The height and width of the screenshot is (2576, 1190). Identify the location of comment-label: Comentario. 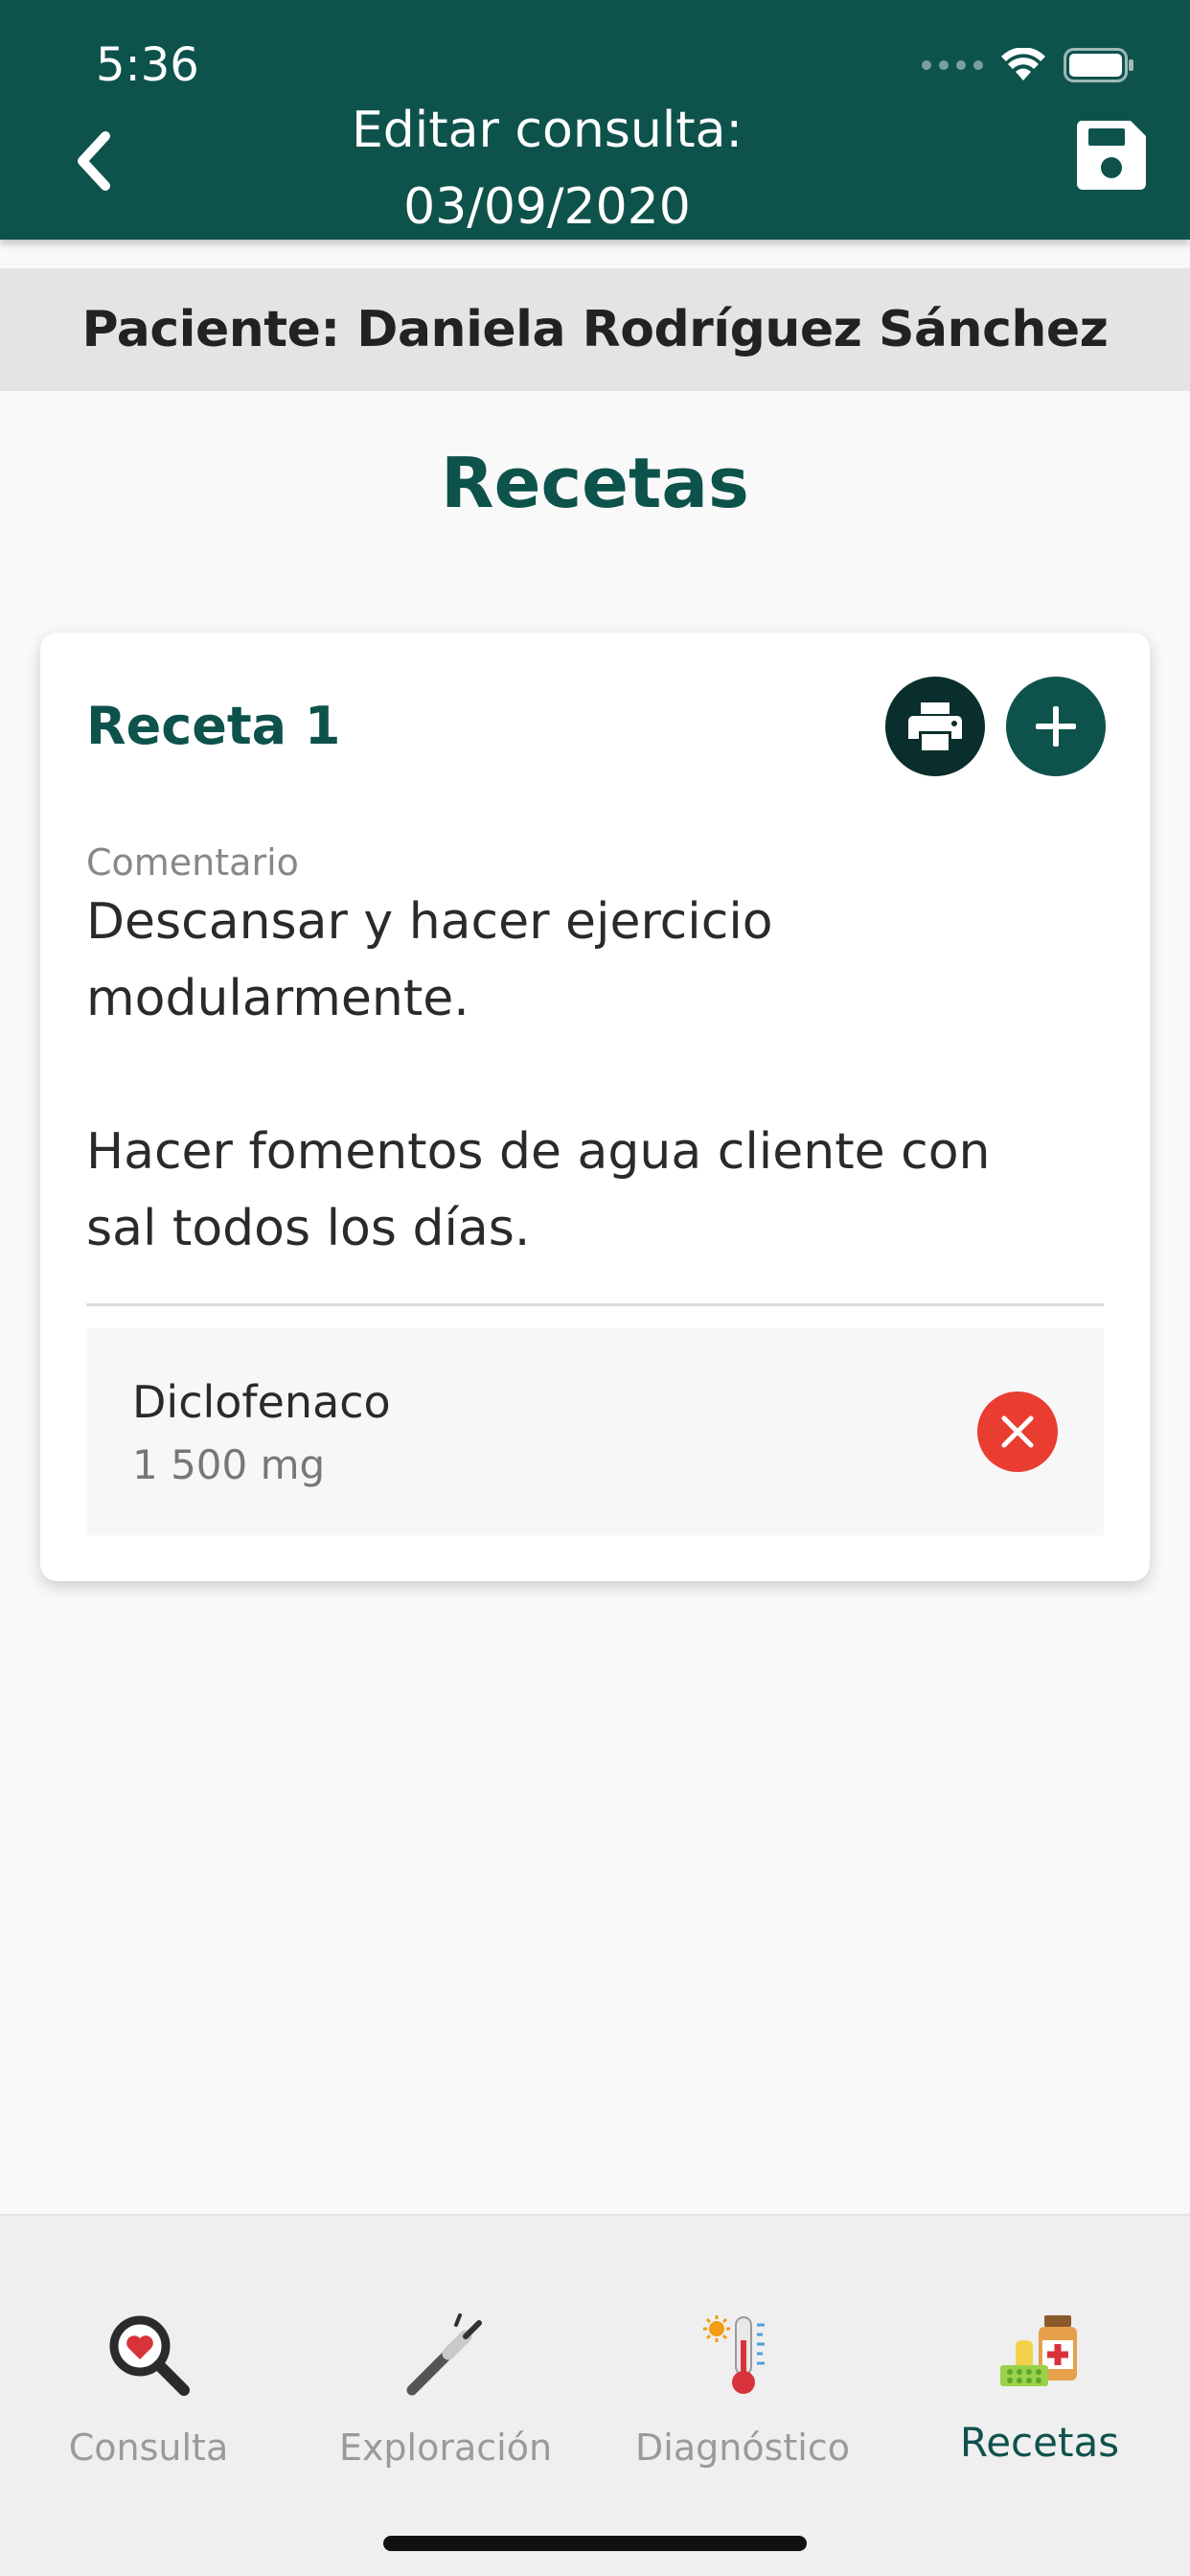
(193, 862).